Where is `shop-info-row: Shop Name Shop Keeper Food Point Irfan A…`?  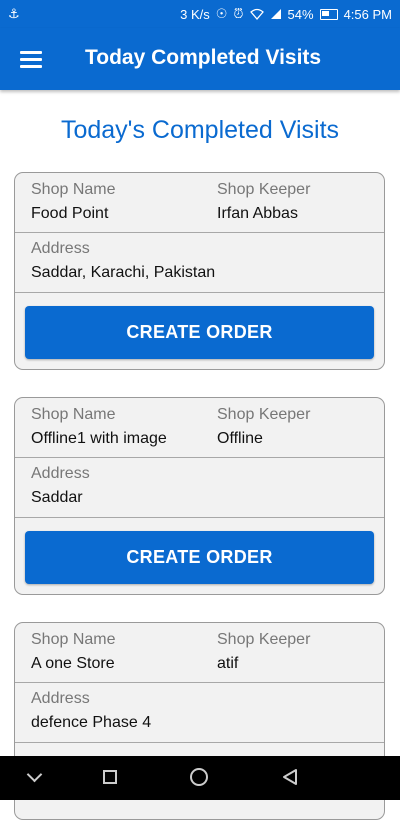 shop-info-row: Shop Name Shop Keeper Food Point Irfan A… is located at coordinates (199, 203).